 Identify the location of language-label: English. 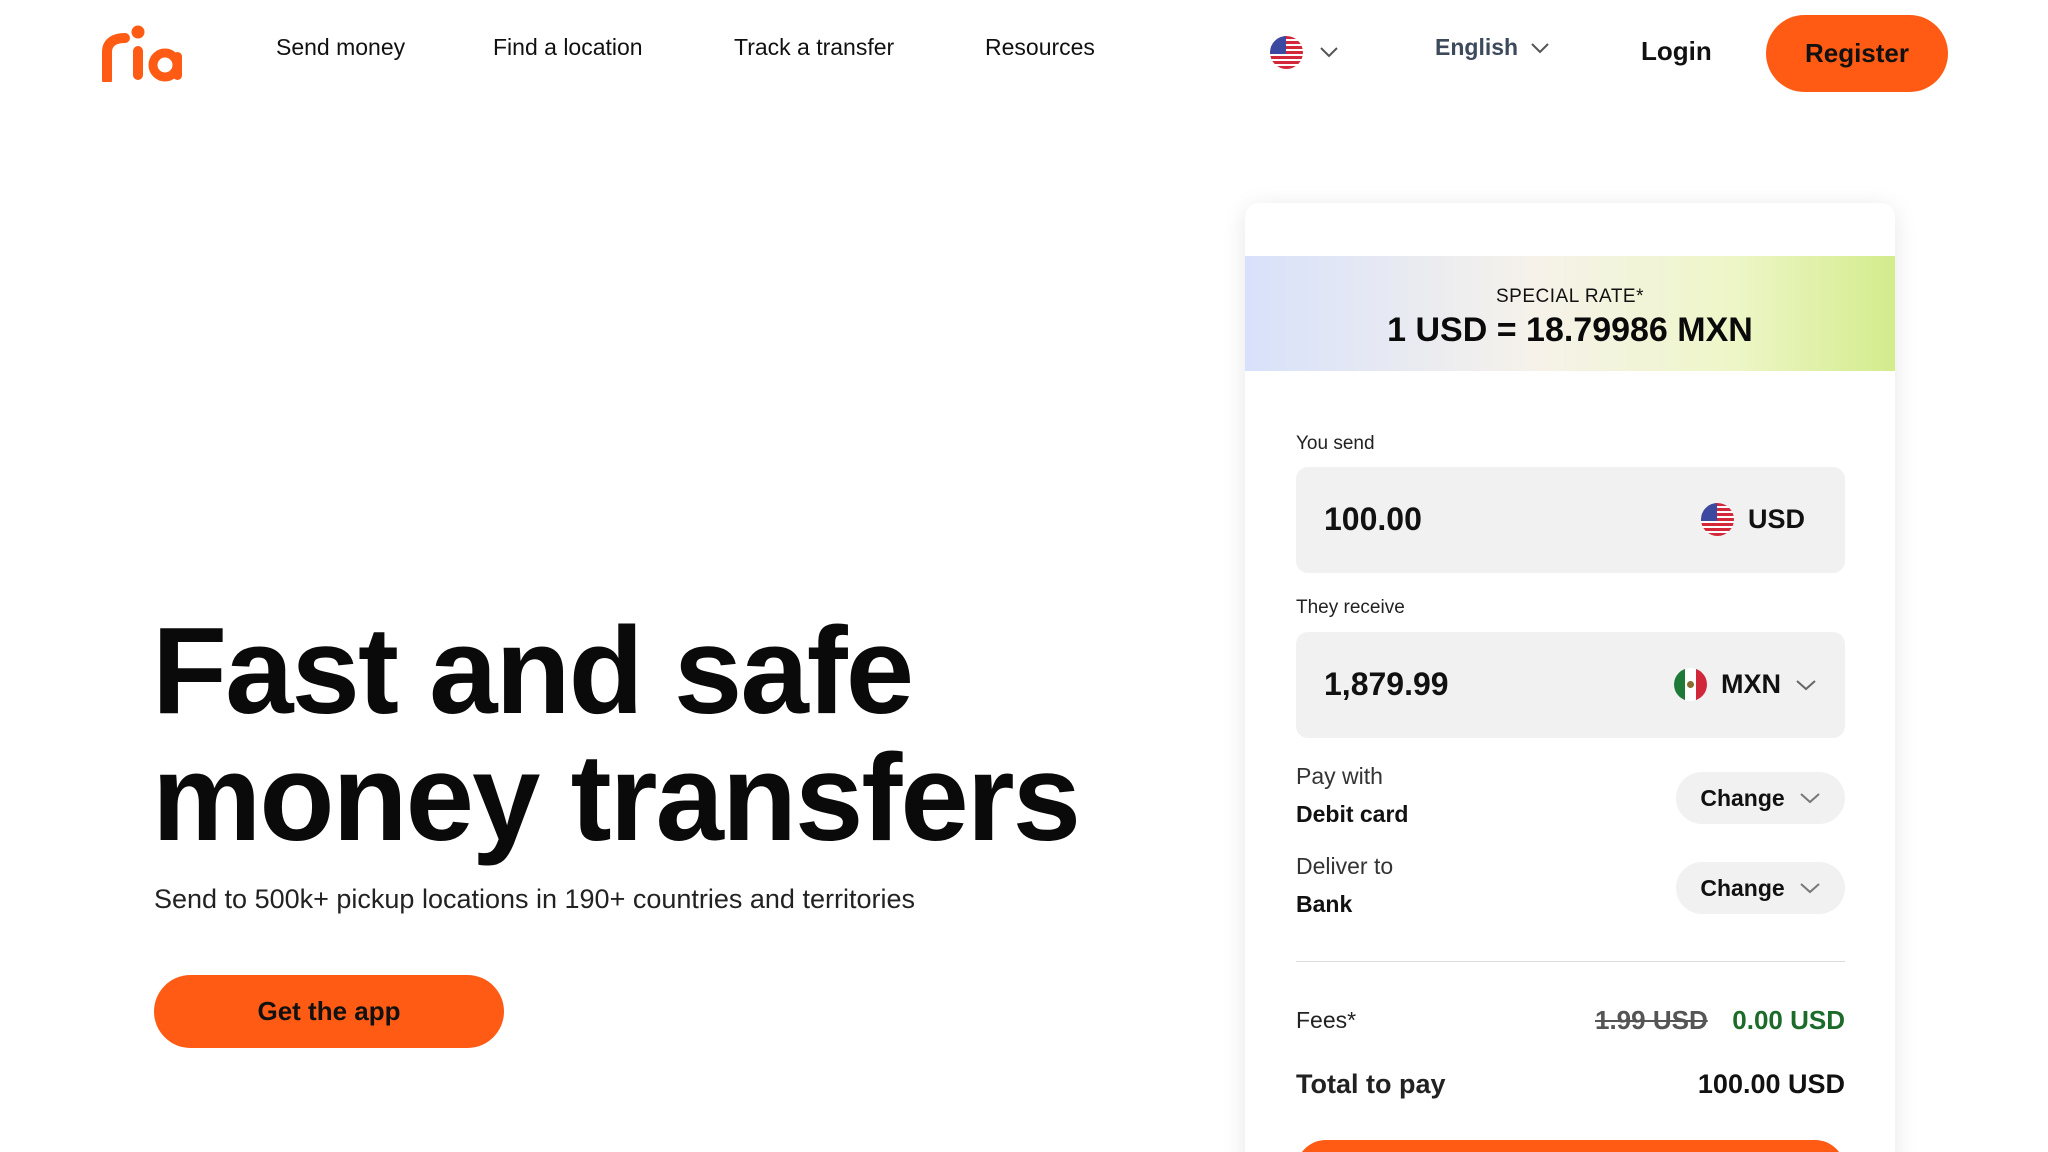
(1477, 47).